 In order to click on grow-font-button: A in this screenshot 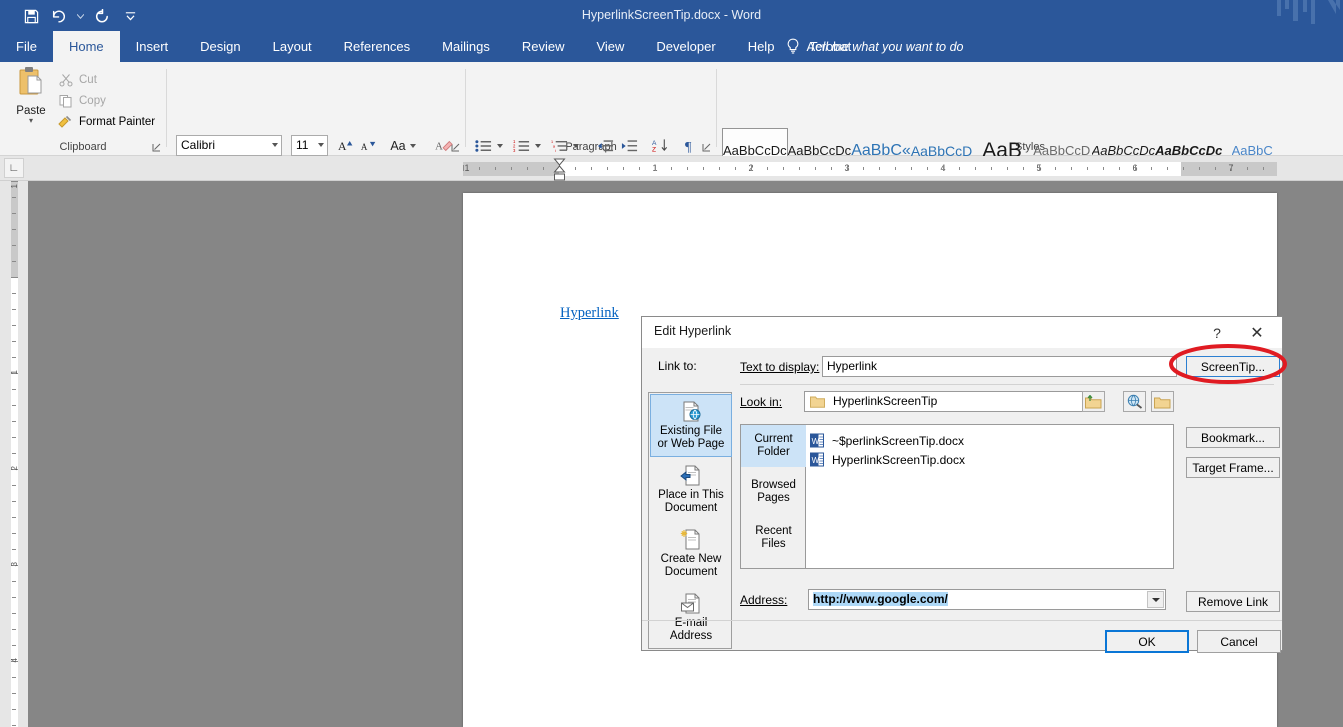, I will do `click(347, 145)`.